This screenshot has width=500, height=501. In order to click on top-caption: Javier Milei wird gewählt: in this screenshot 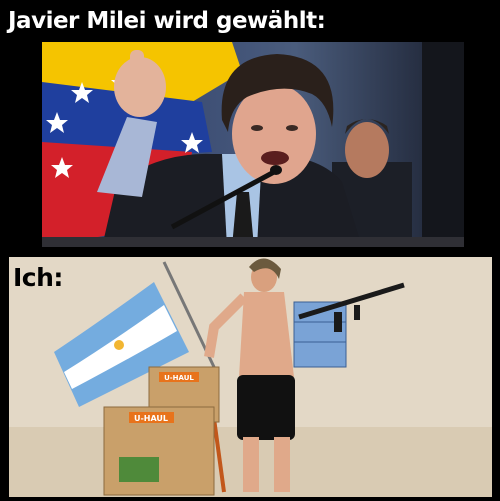, I will do `click(167, 21)`.